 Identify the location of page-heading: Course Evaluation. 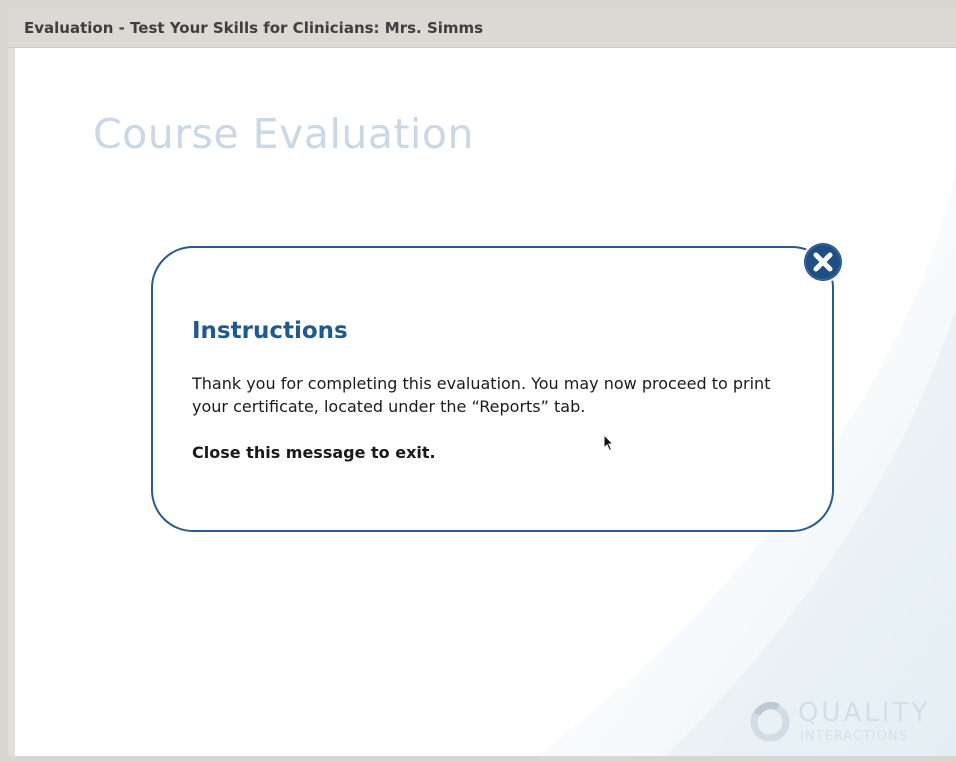
(284, 134).